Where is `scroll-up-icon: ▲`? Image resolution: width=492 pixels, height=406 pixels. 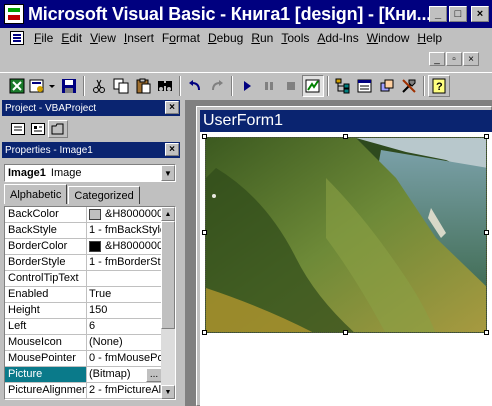 scroll-up-icon: ▲ is located at coordinates (168, 214).